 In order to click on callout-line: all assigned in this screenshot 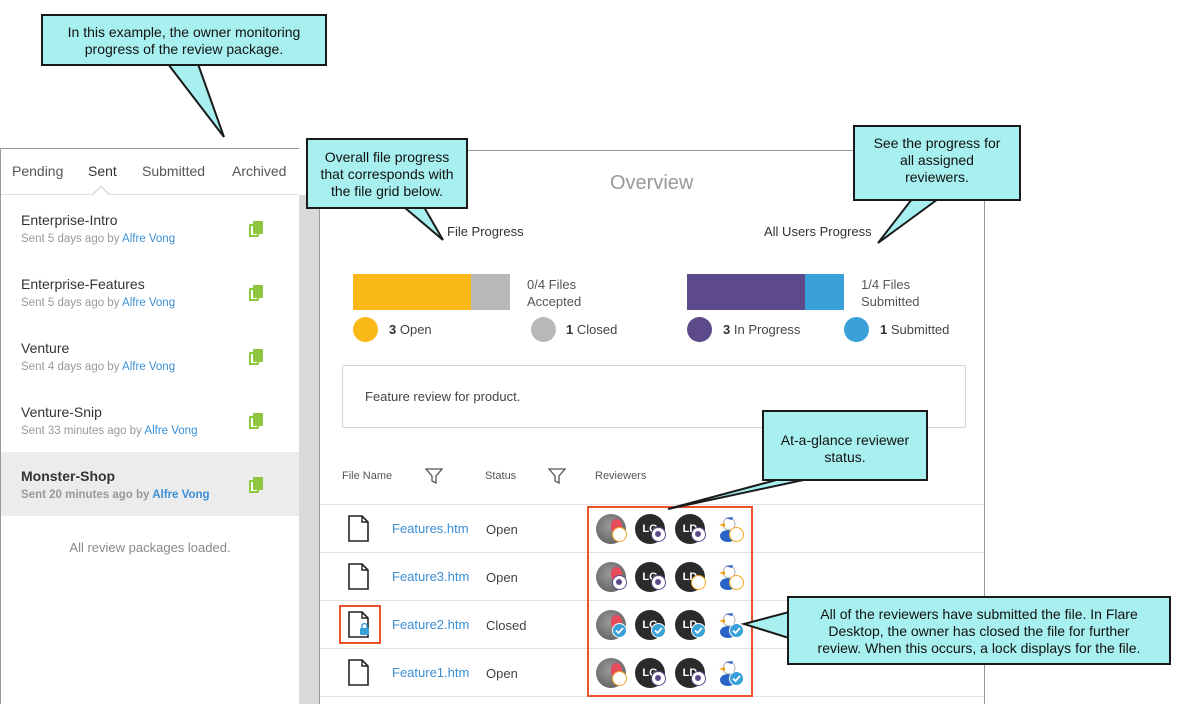, I will do `click(937, 160)`.